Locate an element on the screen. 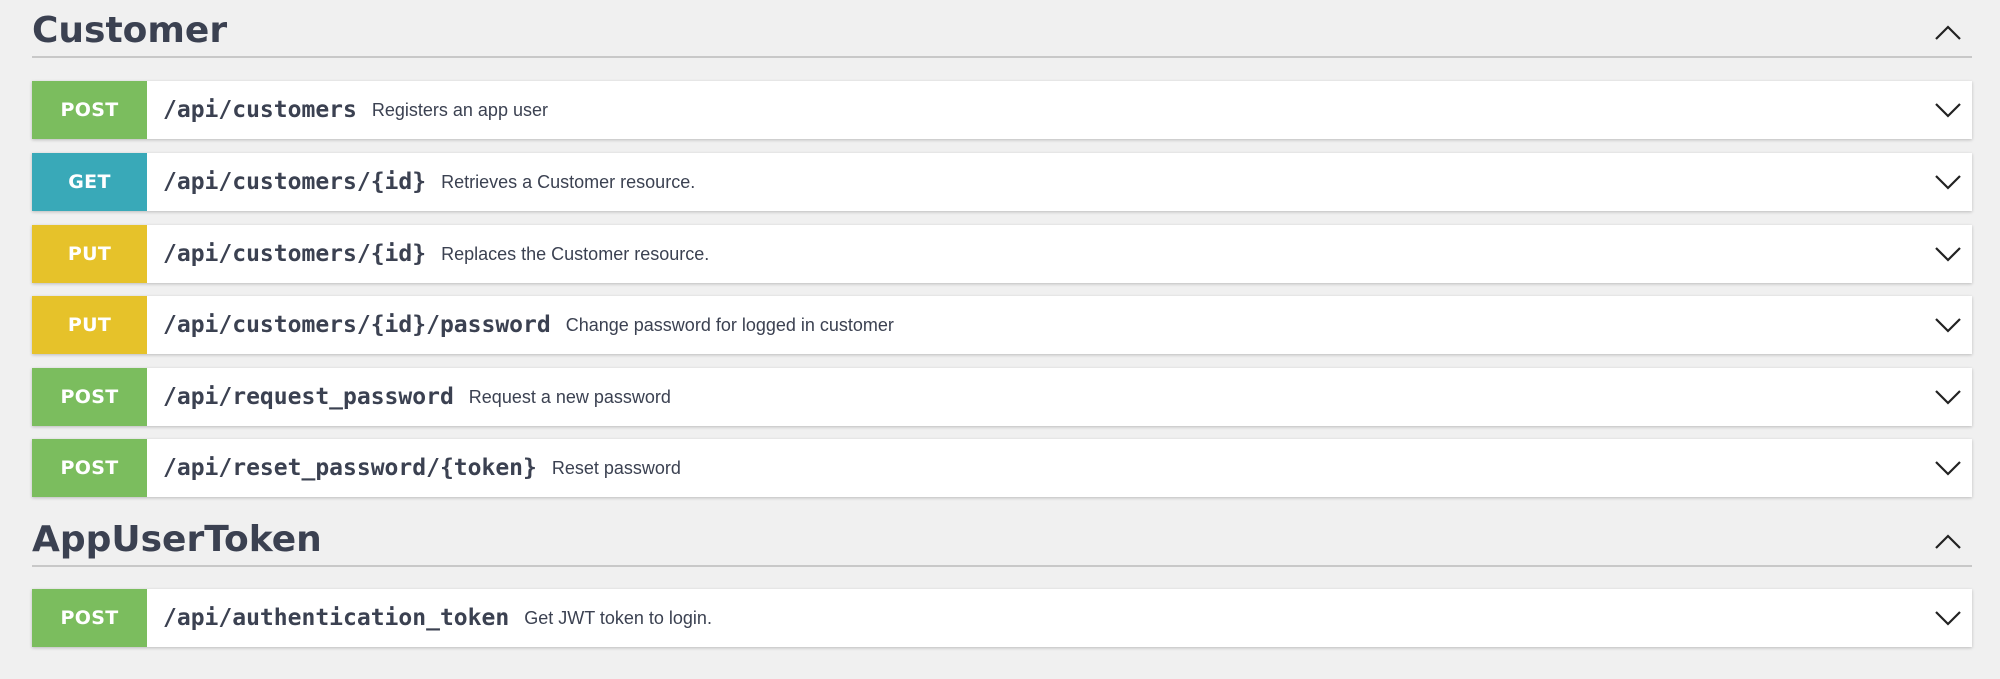 This screenshot has width=2000, height=679. operation-path: /api/authentication_token is located at coordinates (336, 618).